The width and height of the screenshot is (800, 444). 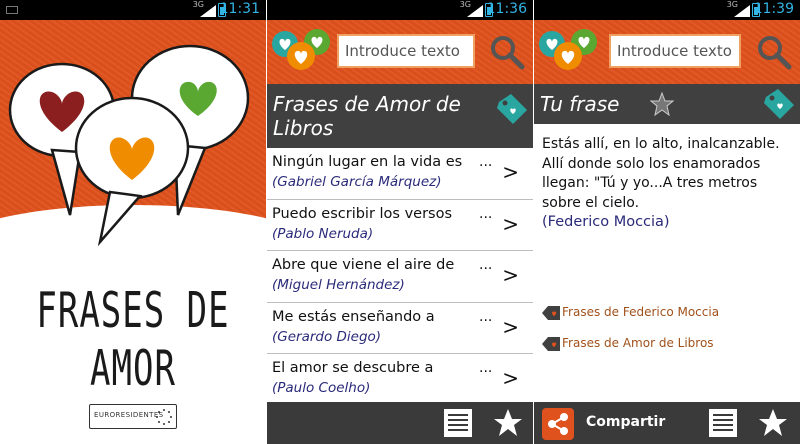 I want to click on phrase-text: Abre que viene el aire de, so click(x=363, y=265).